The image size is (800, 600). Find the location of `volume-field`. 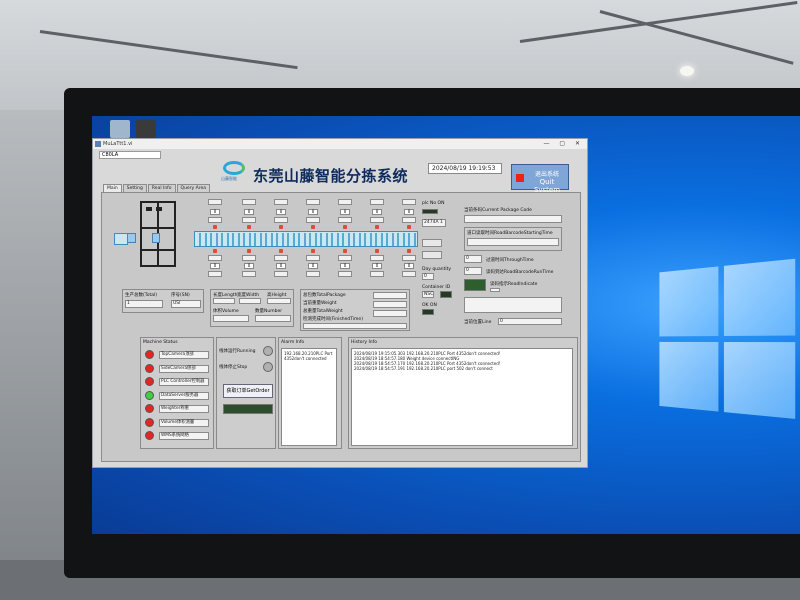

volume-field is located at coordinates (231, 318).